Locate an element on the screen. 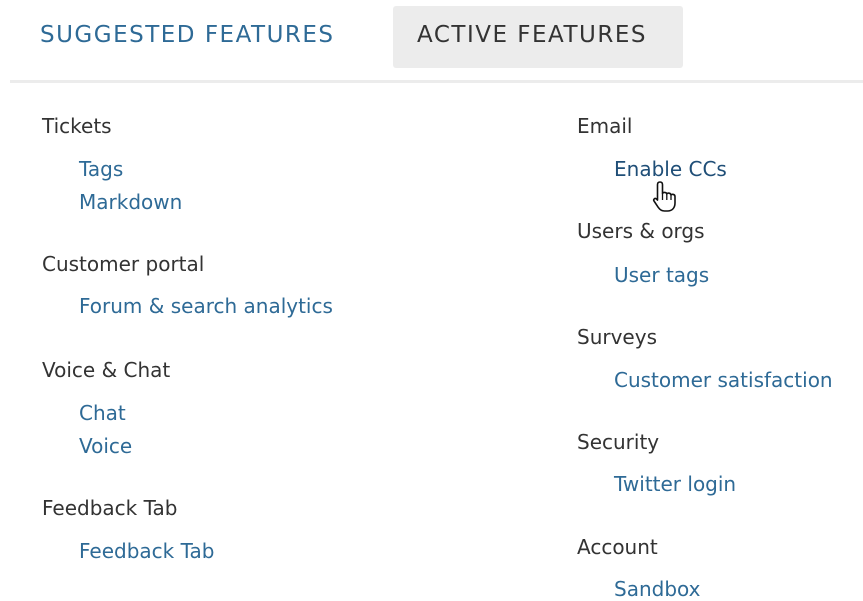  feature-link-twitter-login: Twitter login is located at coordinates (675, 484).